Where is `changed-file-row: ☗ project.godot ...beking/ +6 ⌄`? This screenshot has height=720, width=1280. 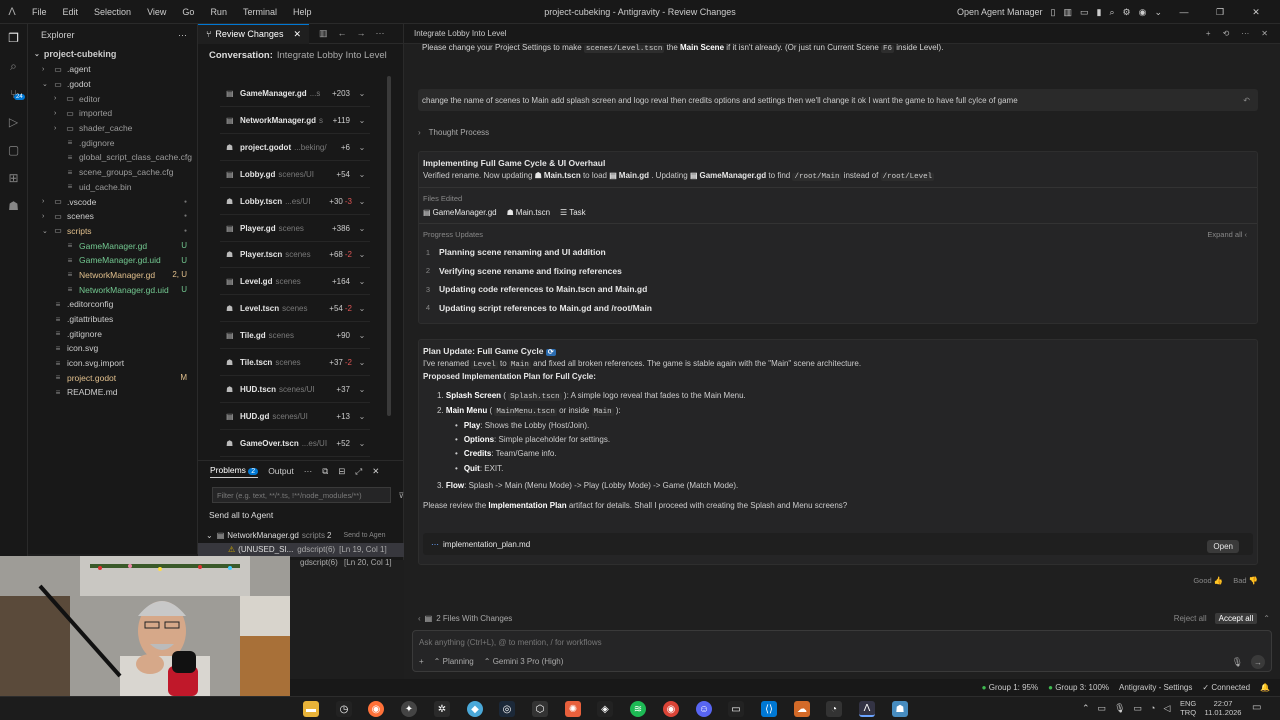
changed-file-row: ☗ project.godot ...beking/ +6 ⌄ is located at coordinates (295, 148).